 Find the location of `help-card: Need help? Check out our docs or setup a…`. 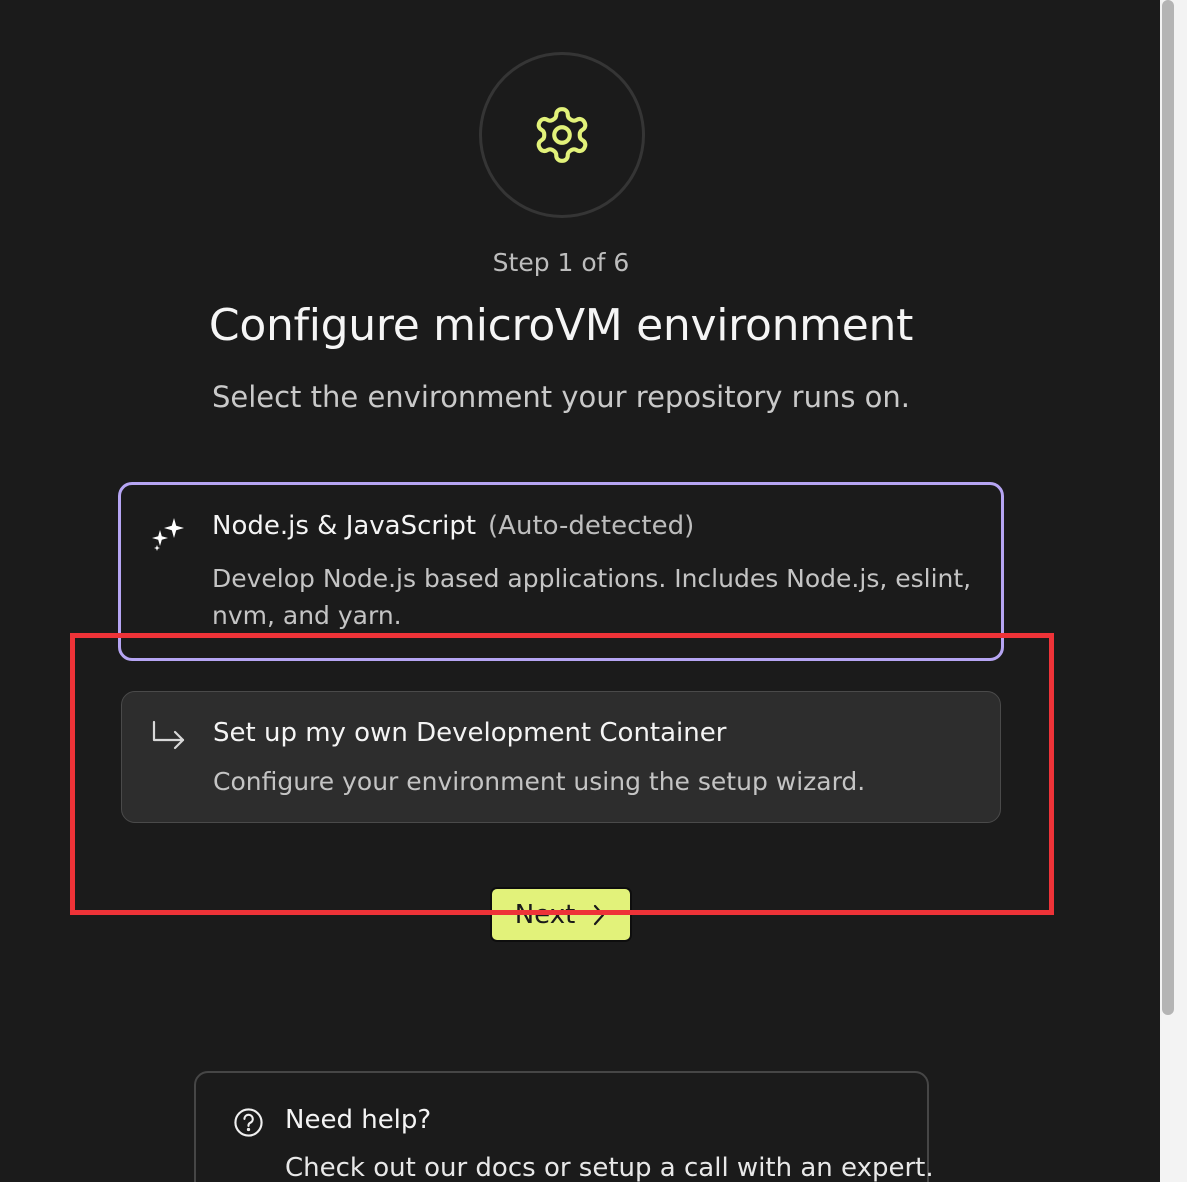

help-card: Need help? Check out our docs or setup a… is located at coordinates (564, 1126).